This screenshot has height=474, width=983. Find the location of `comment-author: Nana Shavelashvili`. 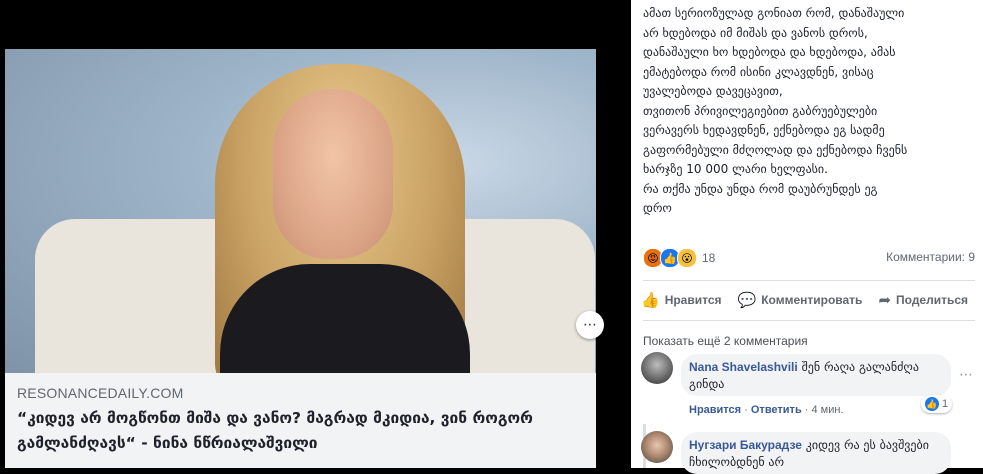

comment-author: Nana Shavelashvili is located at coordinates (743, 367).